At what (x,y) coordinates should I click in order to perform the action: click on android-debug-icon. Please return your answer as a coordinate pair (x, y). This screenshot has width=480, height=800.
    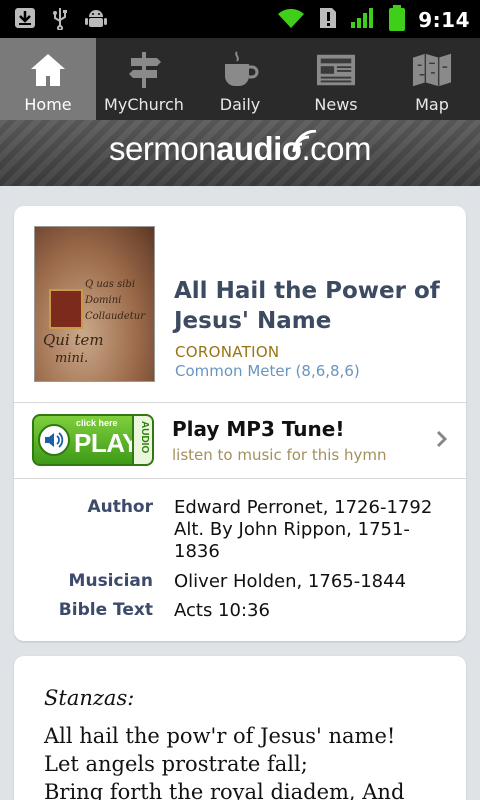
    Looking at the image, I should click on (96, 20).